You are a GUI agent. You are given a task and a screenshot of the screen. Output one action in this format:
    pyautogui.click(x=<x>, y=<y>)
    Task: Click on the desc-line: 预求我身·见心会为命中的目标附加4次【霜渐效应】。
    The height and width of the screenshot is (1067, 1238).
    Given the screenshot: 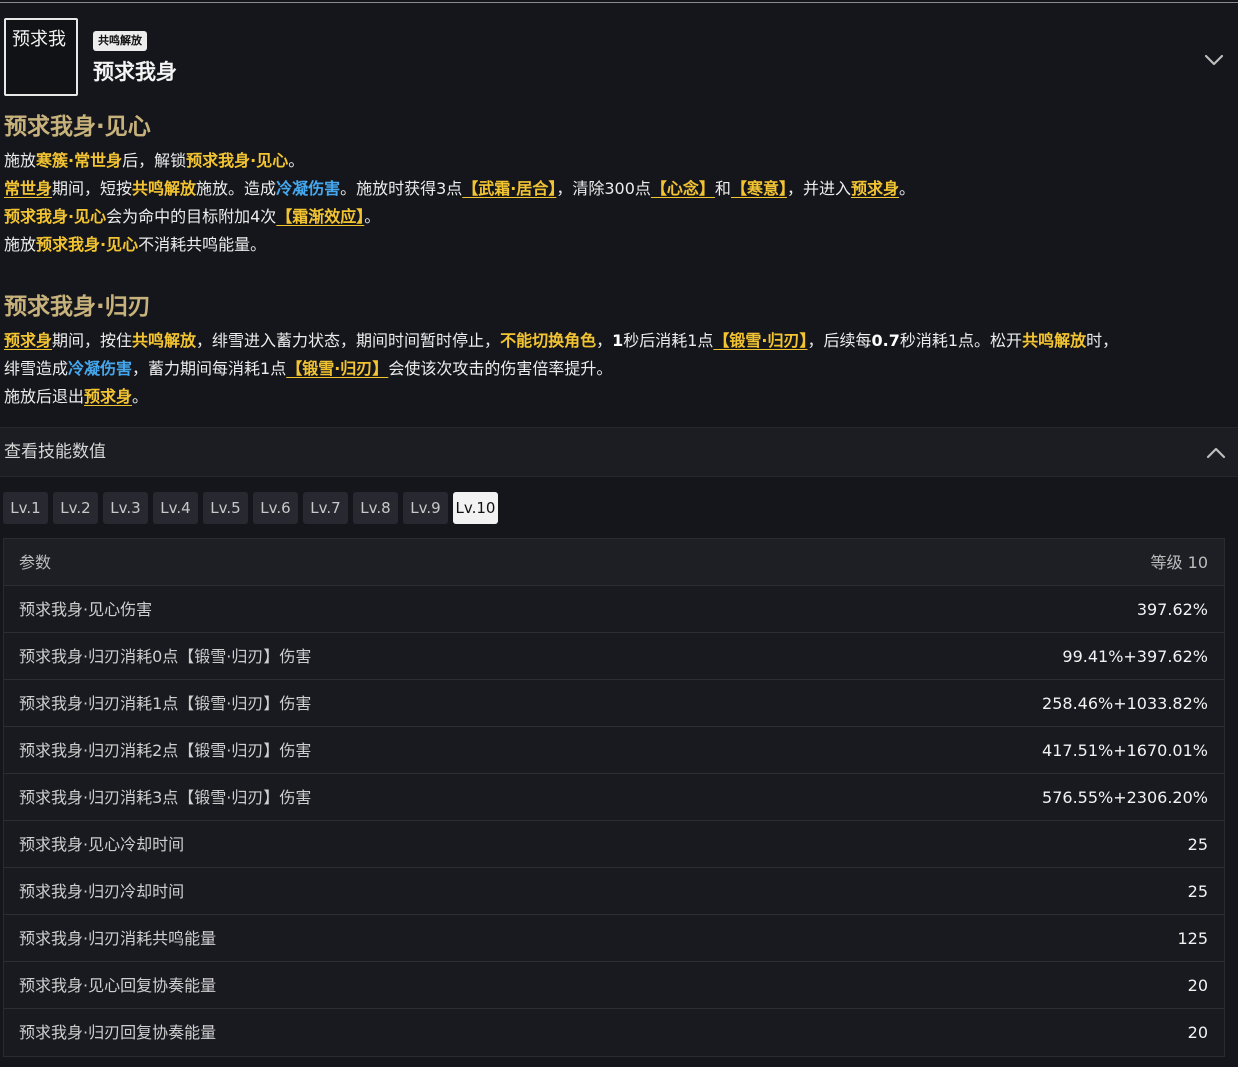 What is the action you would take?
    pyautogui.click(x=192, y=217)
    